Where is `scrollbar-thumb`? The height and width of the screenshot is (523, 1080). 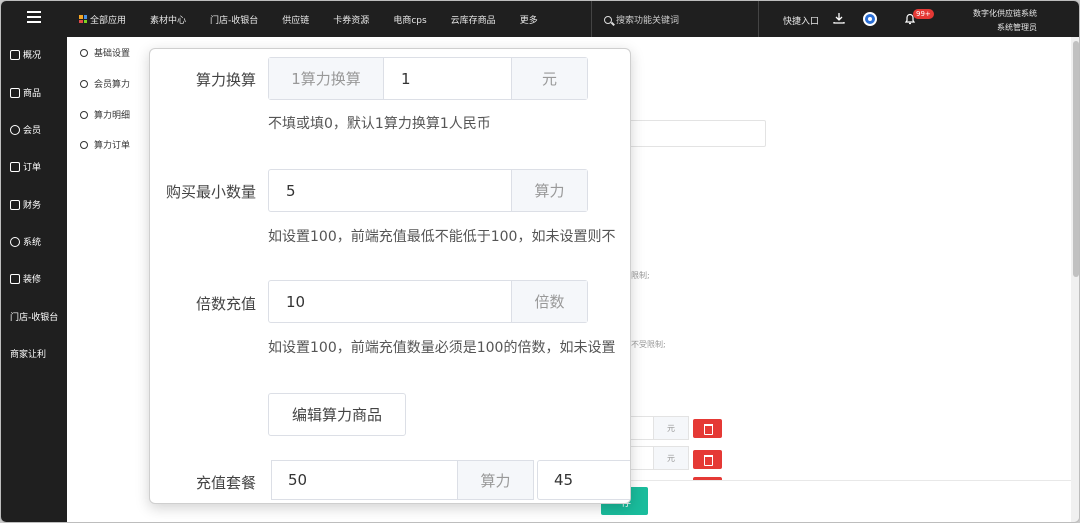 scrollbar-thumb is located at coordinates (1076, 159).